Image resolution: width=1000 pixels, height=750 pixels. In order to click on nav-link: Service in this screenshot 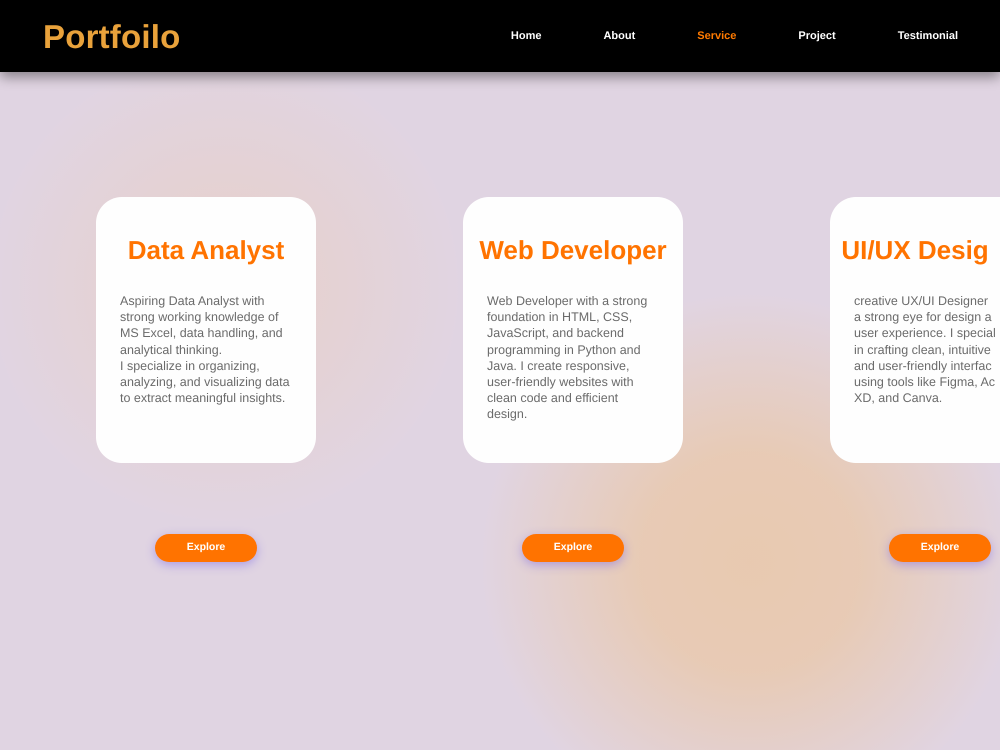, I will do `click(716, 36)`.